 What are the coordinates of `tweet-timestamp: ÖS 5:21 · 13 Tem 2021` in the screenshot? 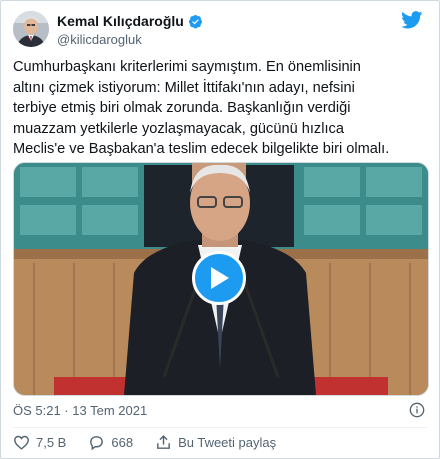 It's located at (80, 410).